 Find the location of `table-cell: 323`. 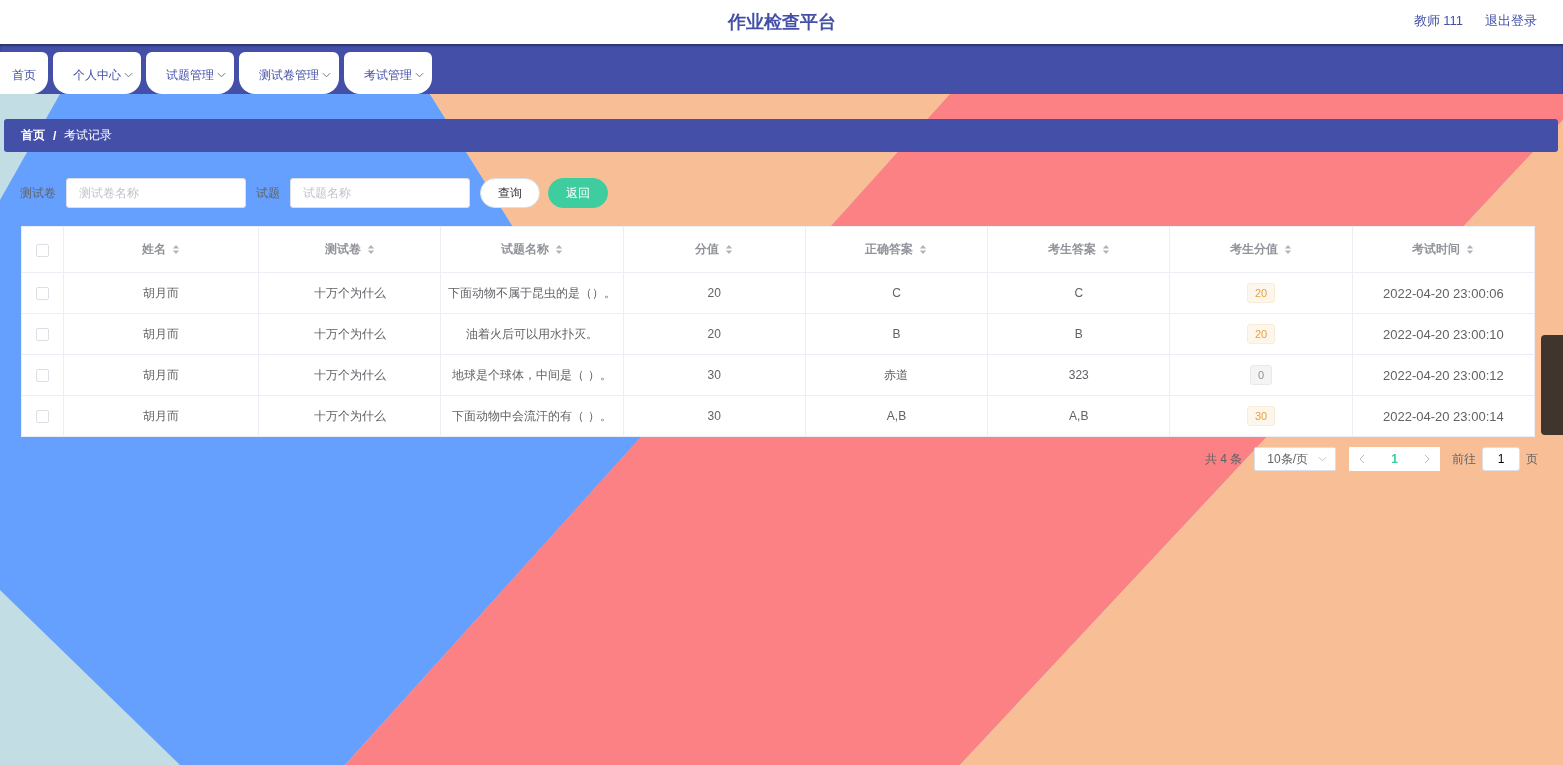

table-cell: 323 is located at coordinates (1078, 375).